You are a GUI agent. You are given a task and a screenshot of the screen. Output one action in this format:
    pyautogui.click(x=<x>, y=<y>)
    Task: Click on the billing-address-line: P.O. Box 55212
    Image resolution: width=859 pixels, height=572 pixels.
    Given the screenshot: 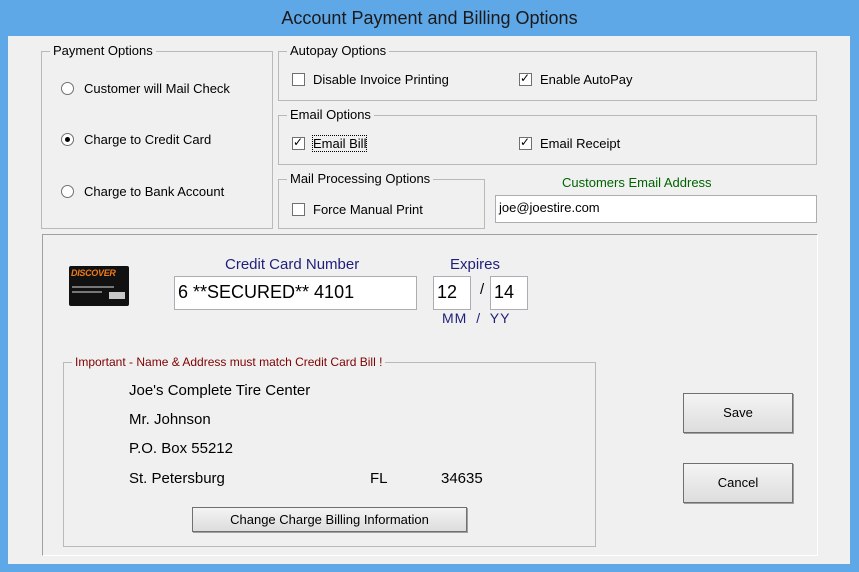 What is the action you would take?
    pyautogui.click(x=181, y=448)
    